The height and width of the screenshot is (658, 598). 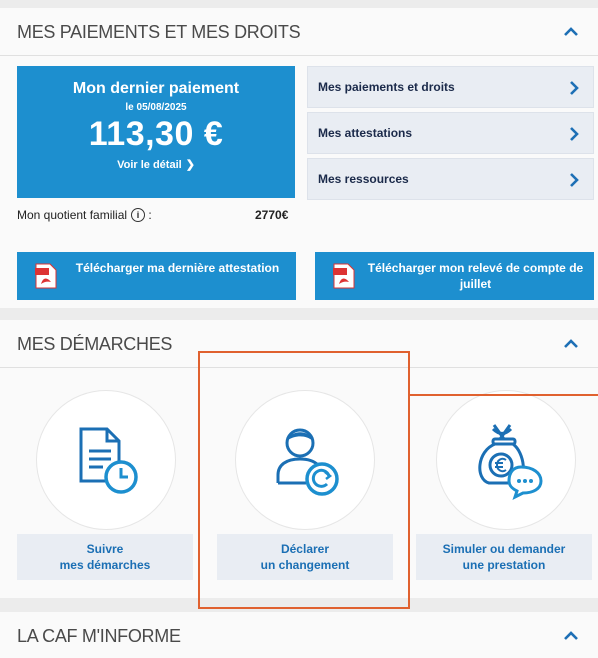 I want to click on simulate-benefit-button: Simuler ou demander une prestation, so click(x=504, y=557).